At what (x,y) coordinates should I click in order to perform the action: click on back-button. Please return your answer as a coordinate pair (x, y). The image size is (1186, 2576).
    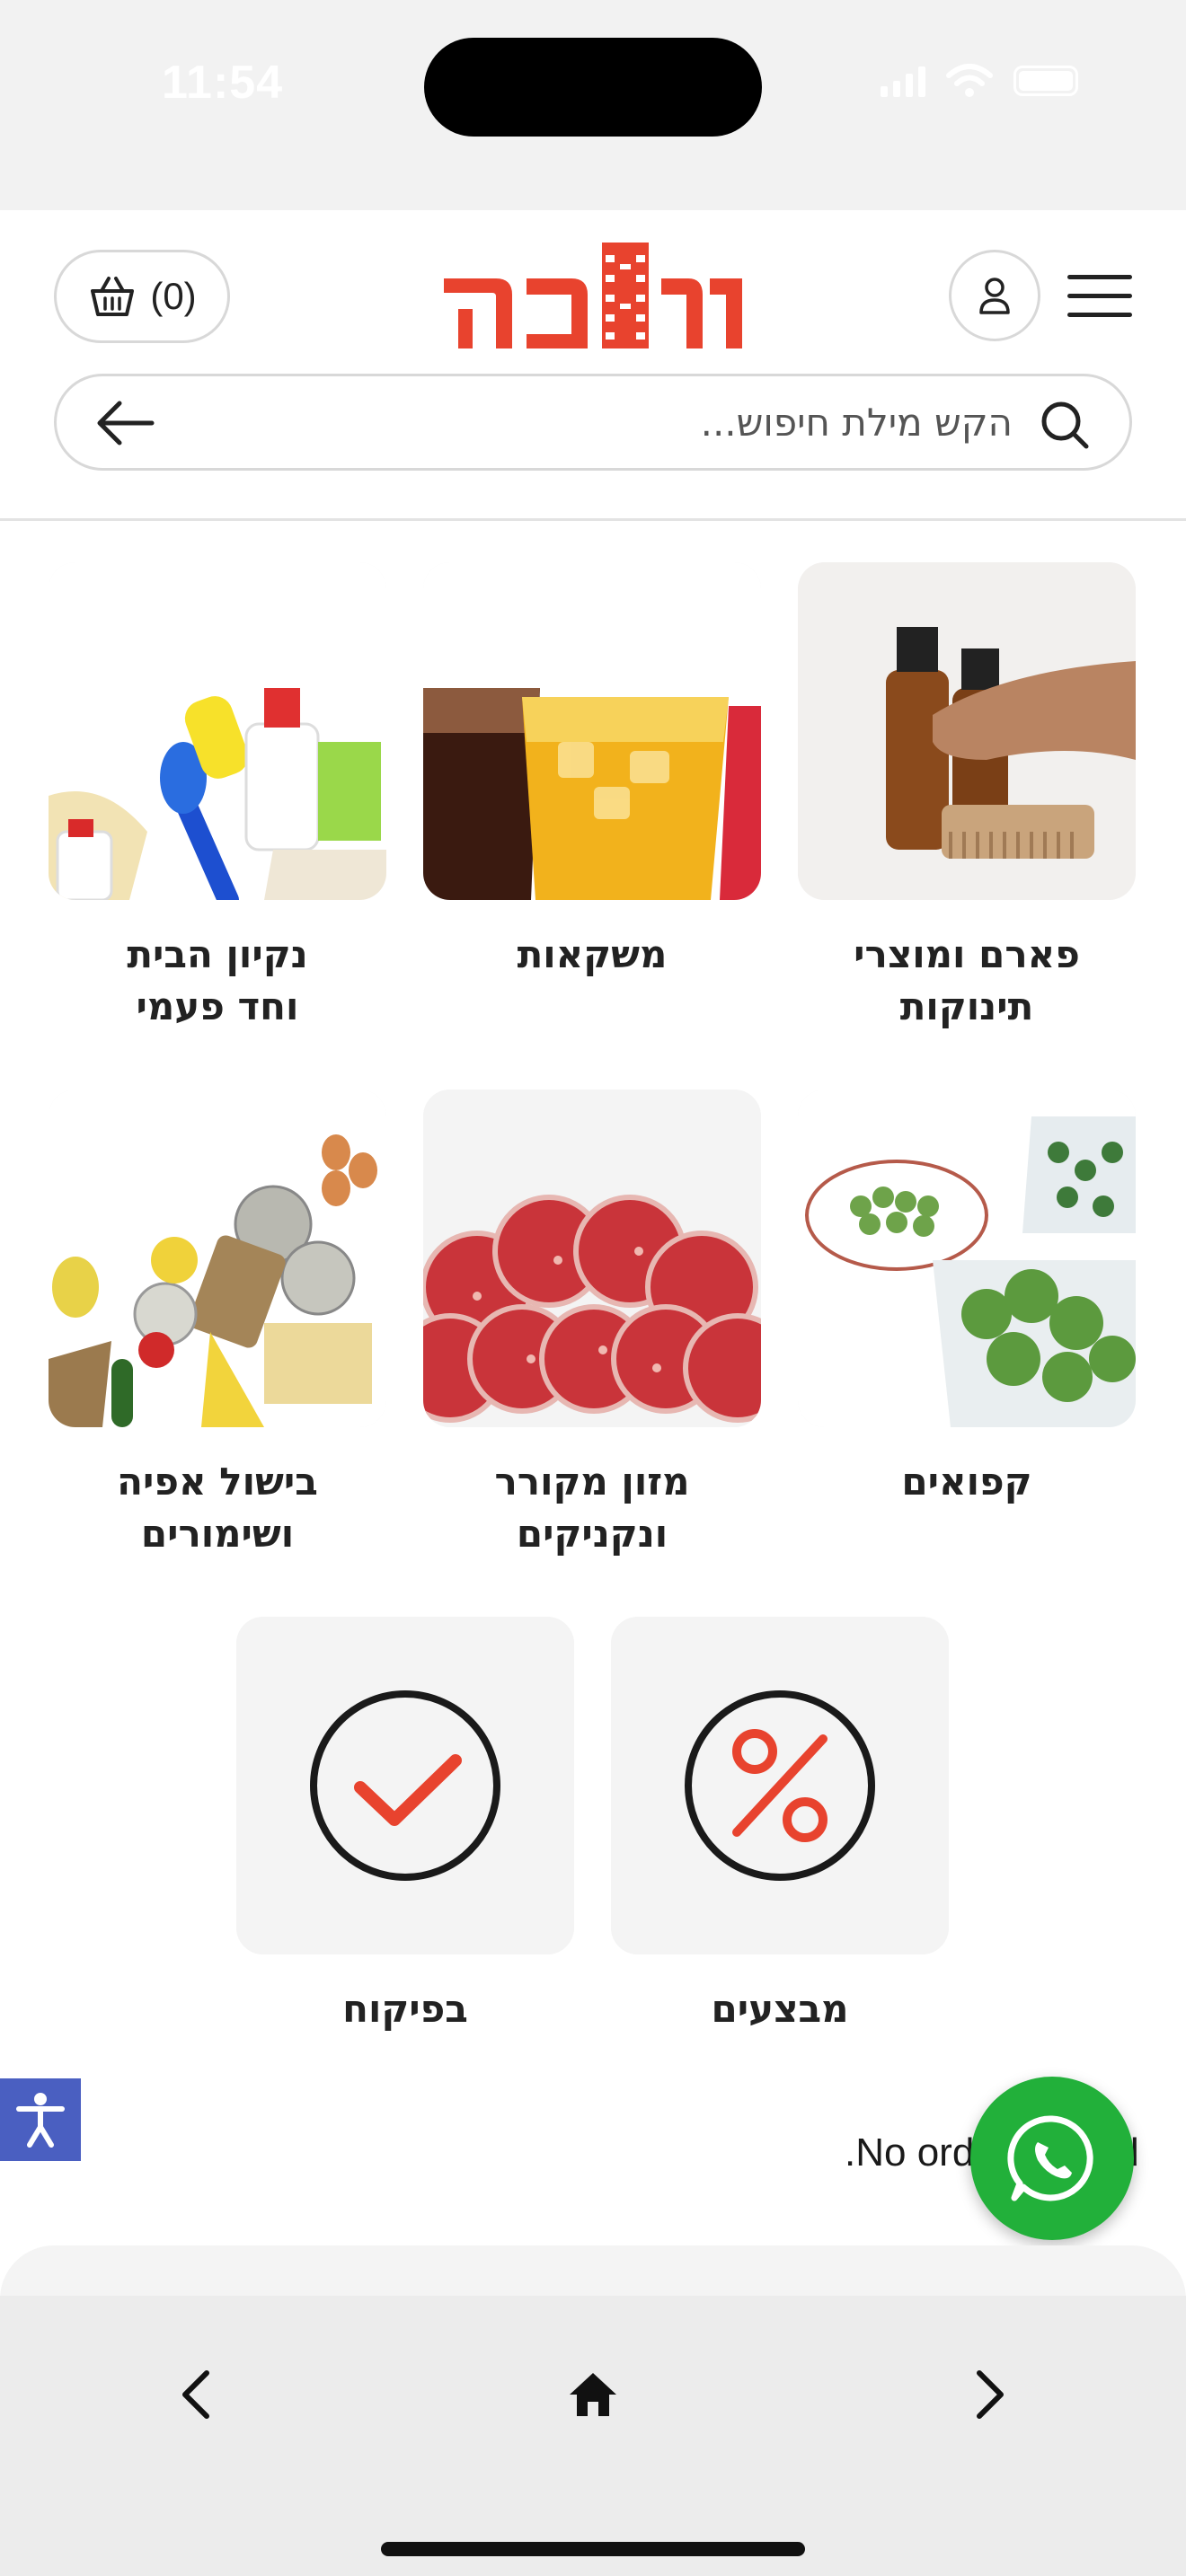
    Looking at the image, I should click on (198, 2394).